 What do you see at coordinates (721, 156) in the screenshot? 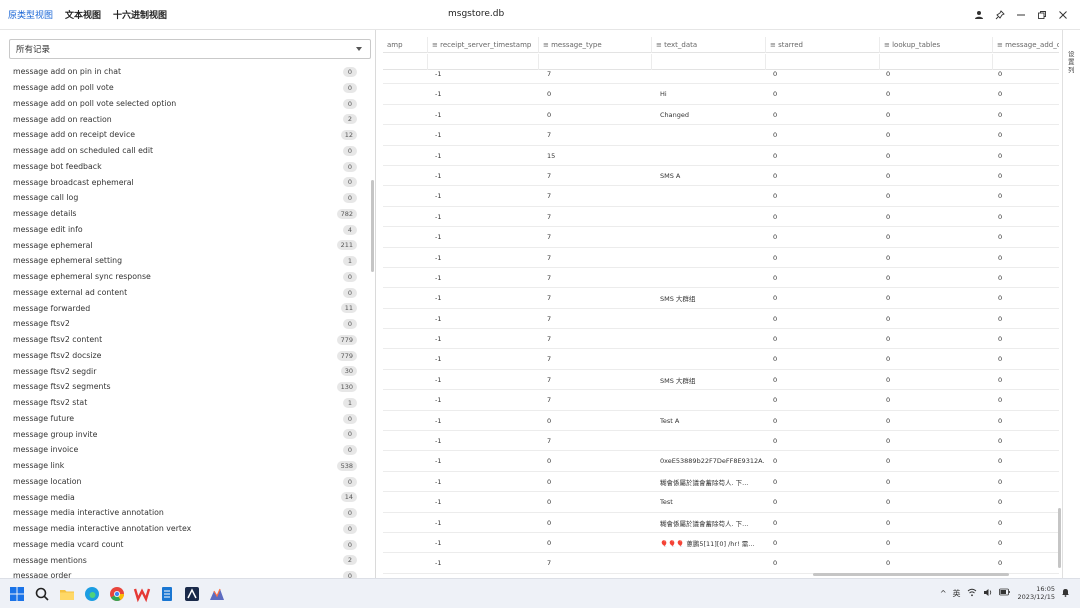
I see `table-row: -1 15 0 0 0` at bounding box center [721, 156].